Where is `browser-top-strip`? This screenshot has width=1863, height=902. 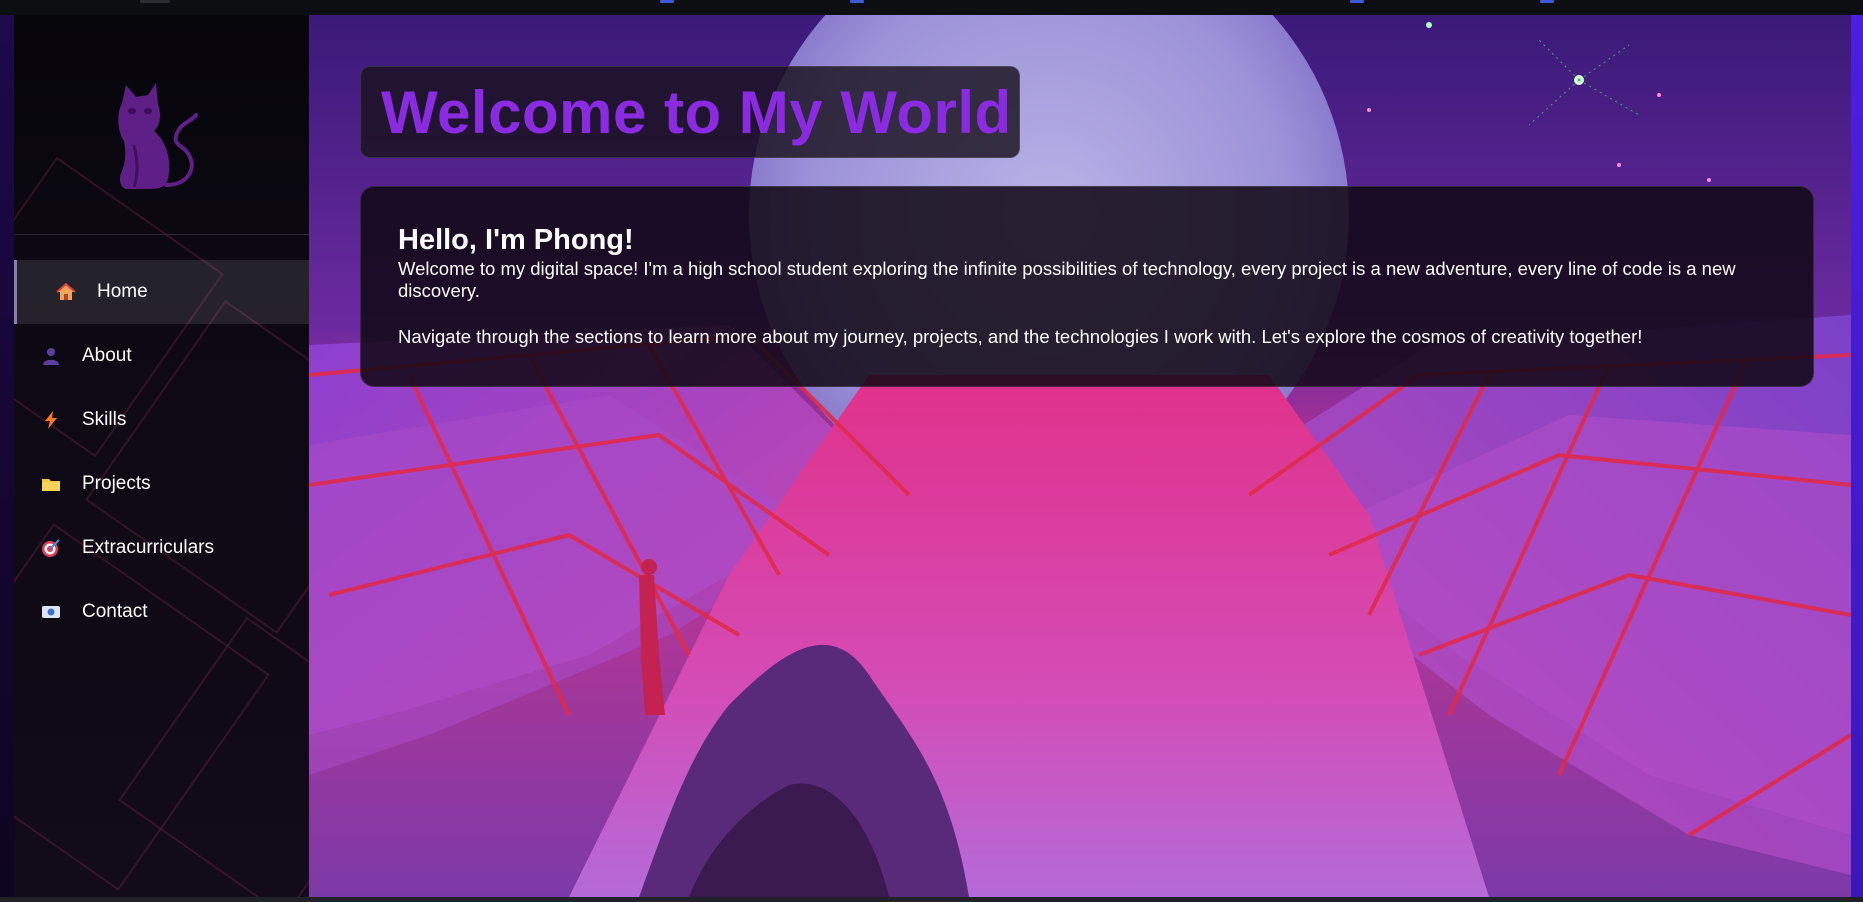 browser-top-strip is located at coordinates (931, 7).